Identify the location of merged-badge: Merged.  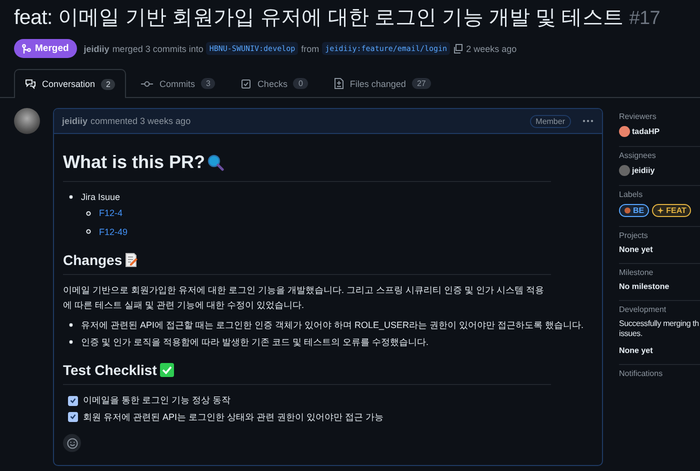
(45, 48).